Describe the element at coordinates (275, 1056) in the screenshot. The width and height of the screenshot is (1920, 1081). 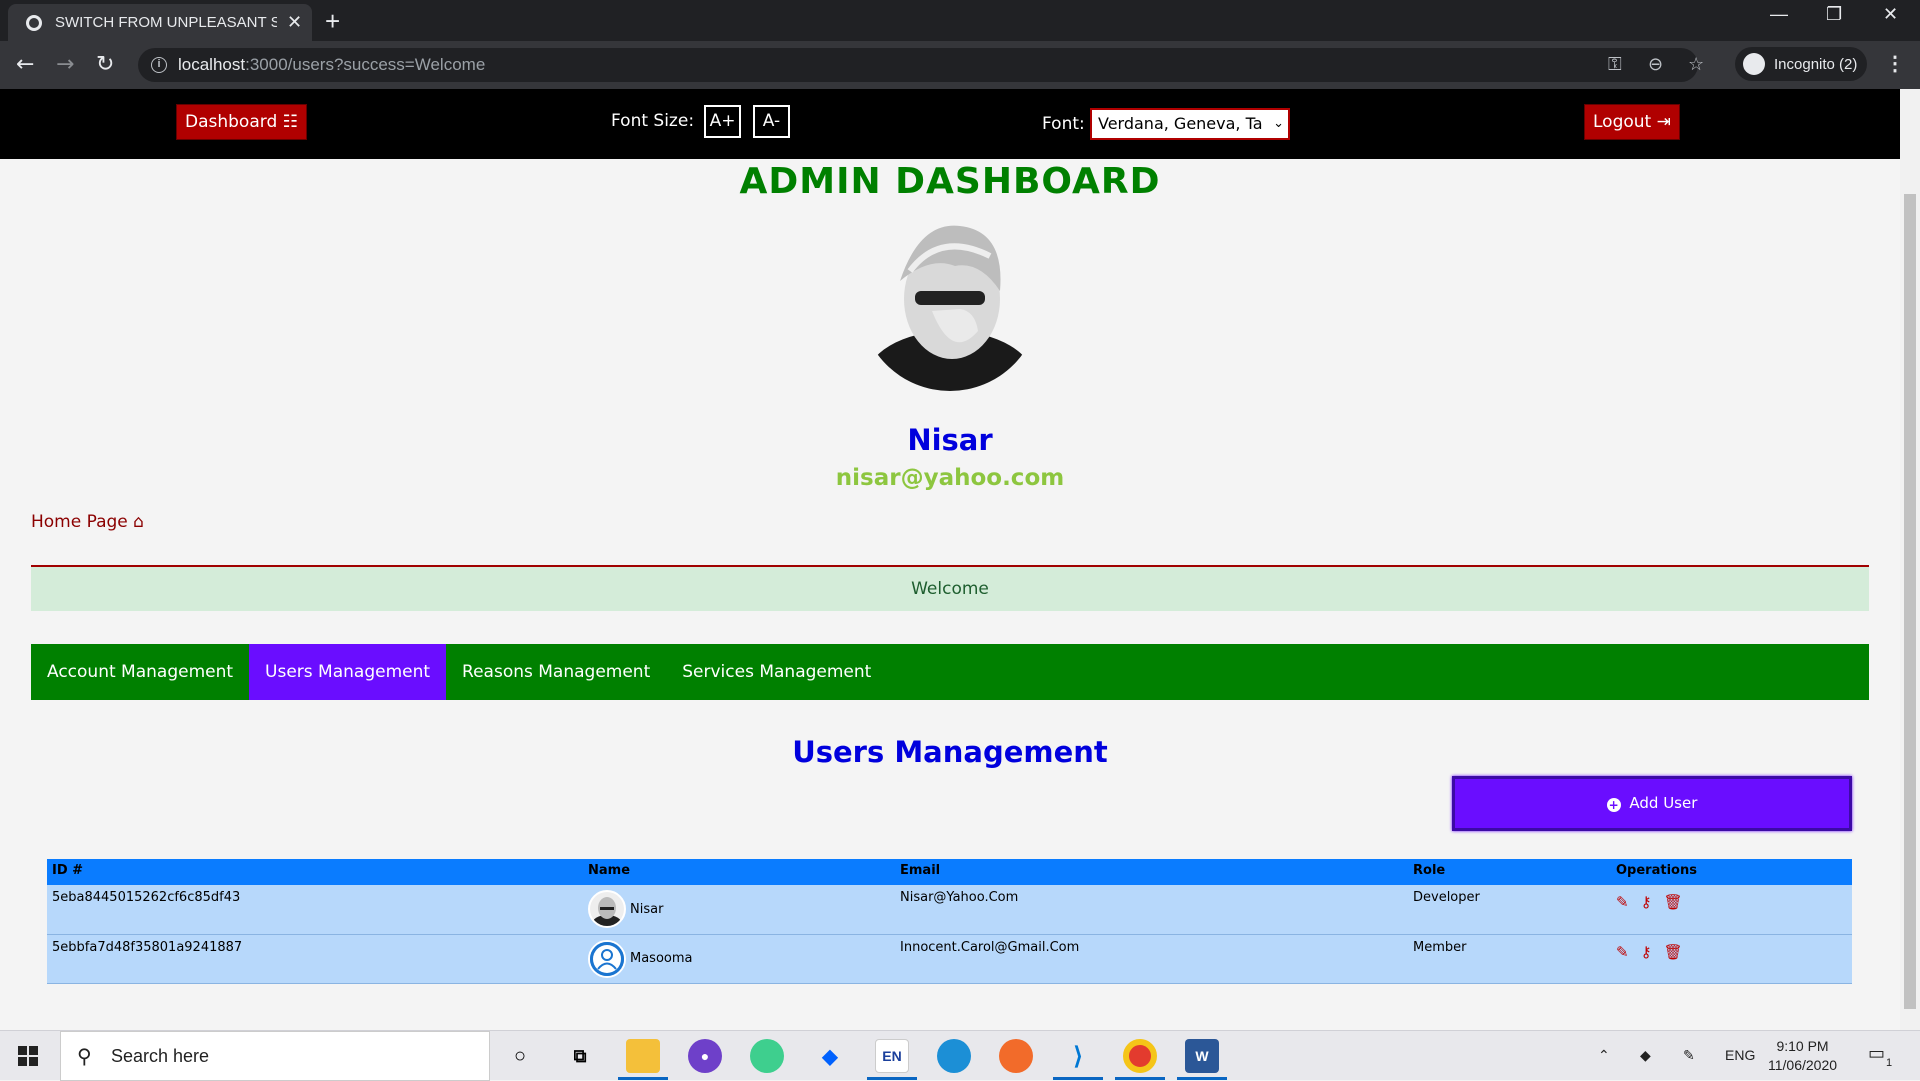
I see `taskbar-search: ⚲ Search here` at that location.